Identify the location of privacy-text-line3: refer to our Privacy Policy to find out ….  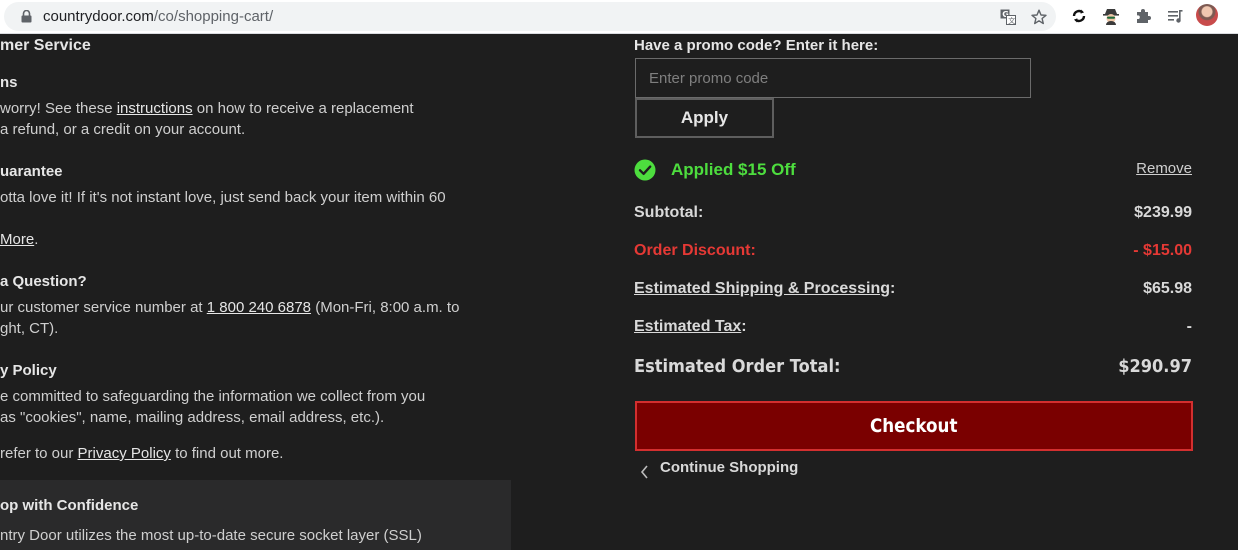
(141, 453).